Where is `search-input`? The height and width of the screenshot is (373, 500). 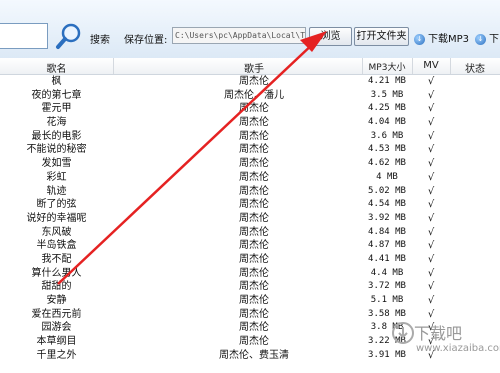
search-input is located at coordinates (24, 36).